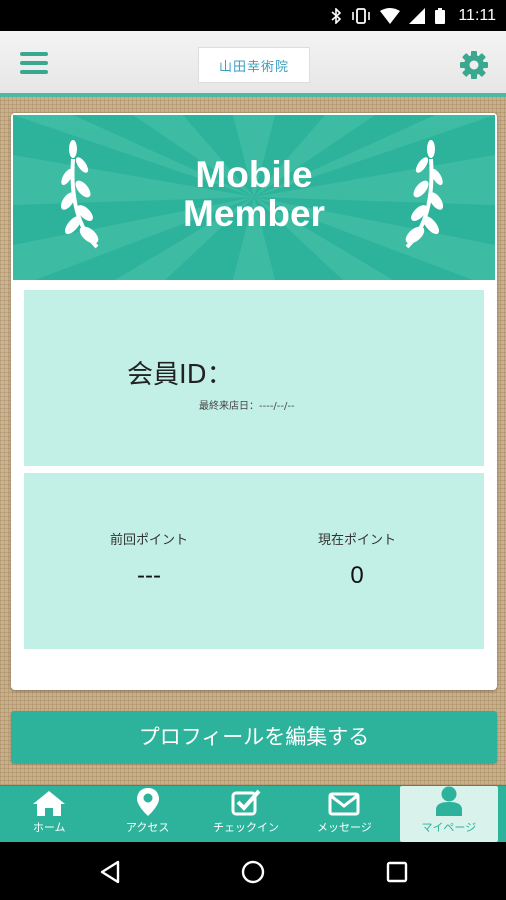 The height and width of the screenshot is (900, 506). What do you see at coordinates (254, 213) in the screenshot?
I see `banner-title-line2: Member` at bounding box center [254, 213].